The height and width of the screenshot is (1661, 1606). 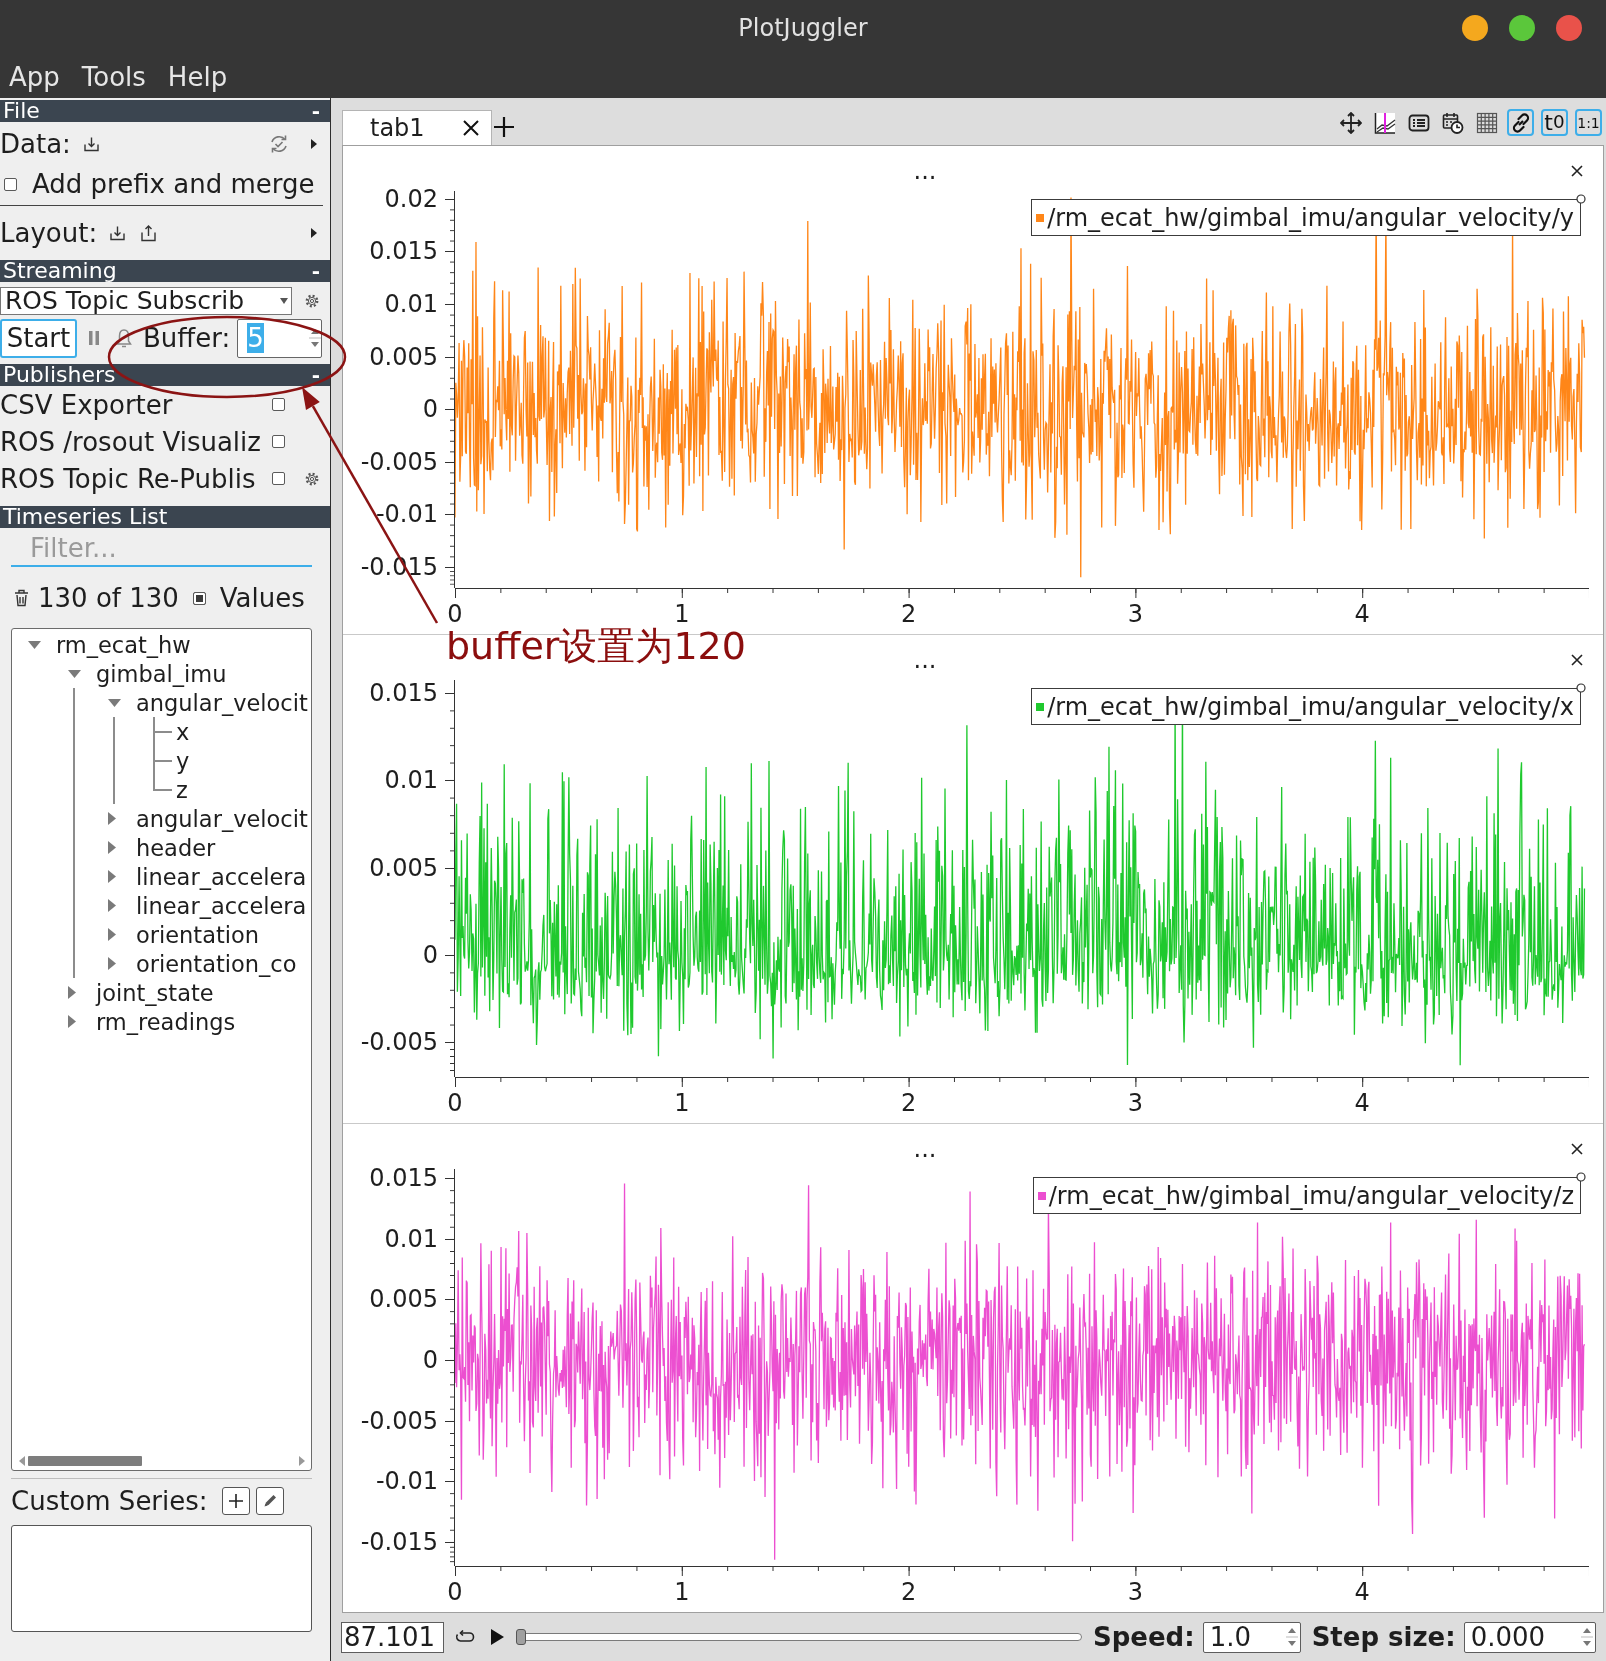 I want to click on source-dropdown: ROS Topic Subscrib, so click(x=146, y=301).